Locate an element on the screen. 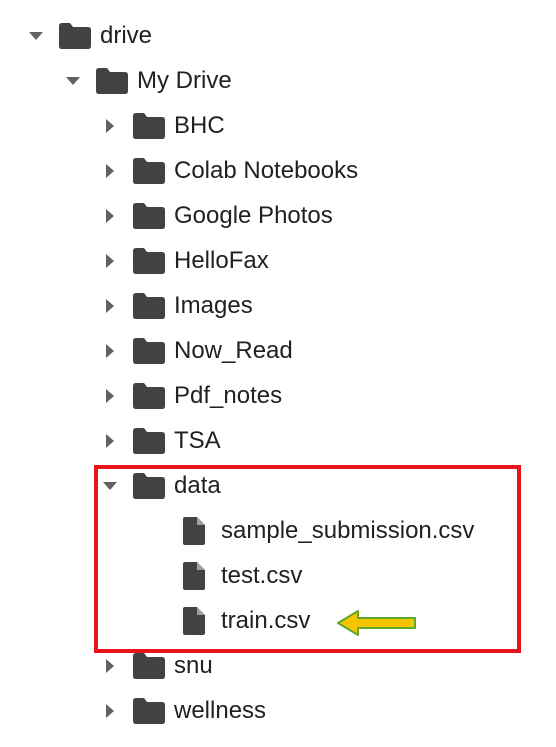  tree-file-train: train.csv is located at coordinates (245, 621).